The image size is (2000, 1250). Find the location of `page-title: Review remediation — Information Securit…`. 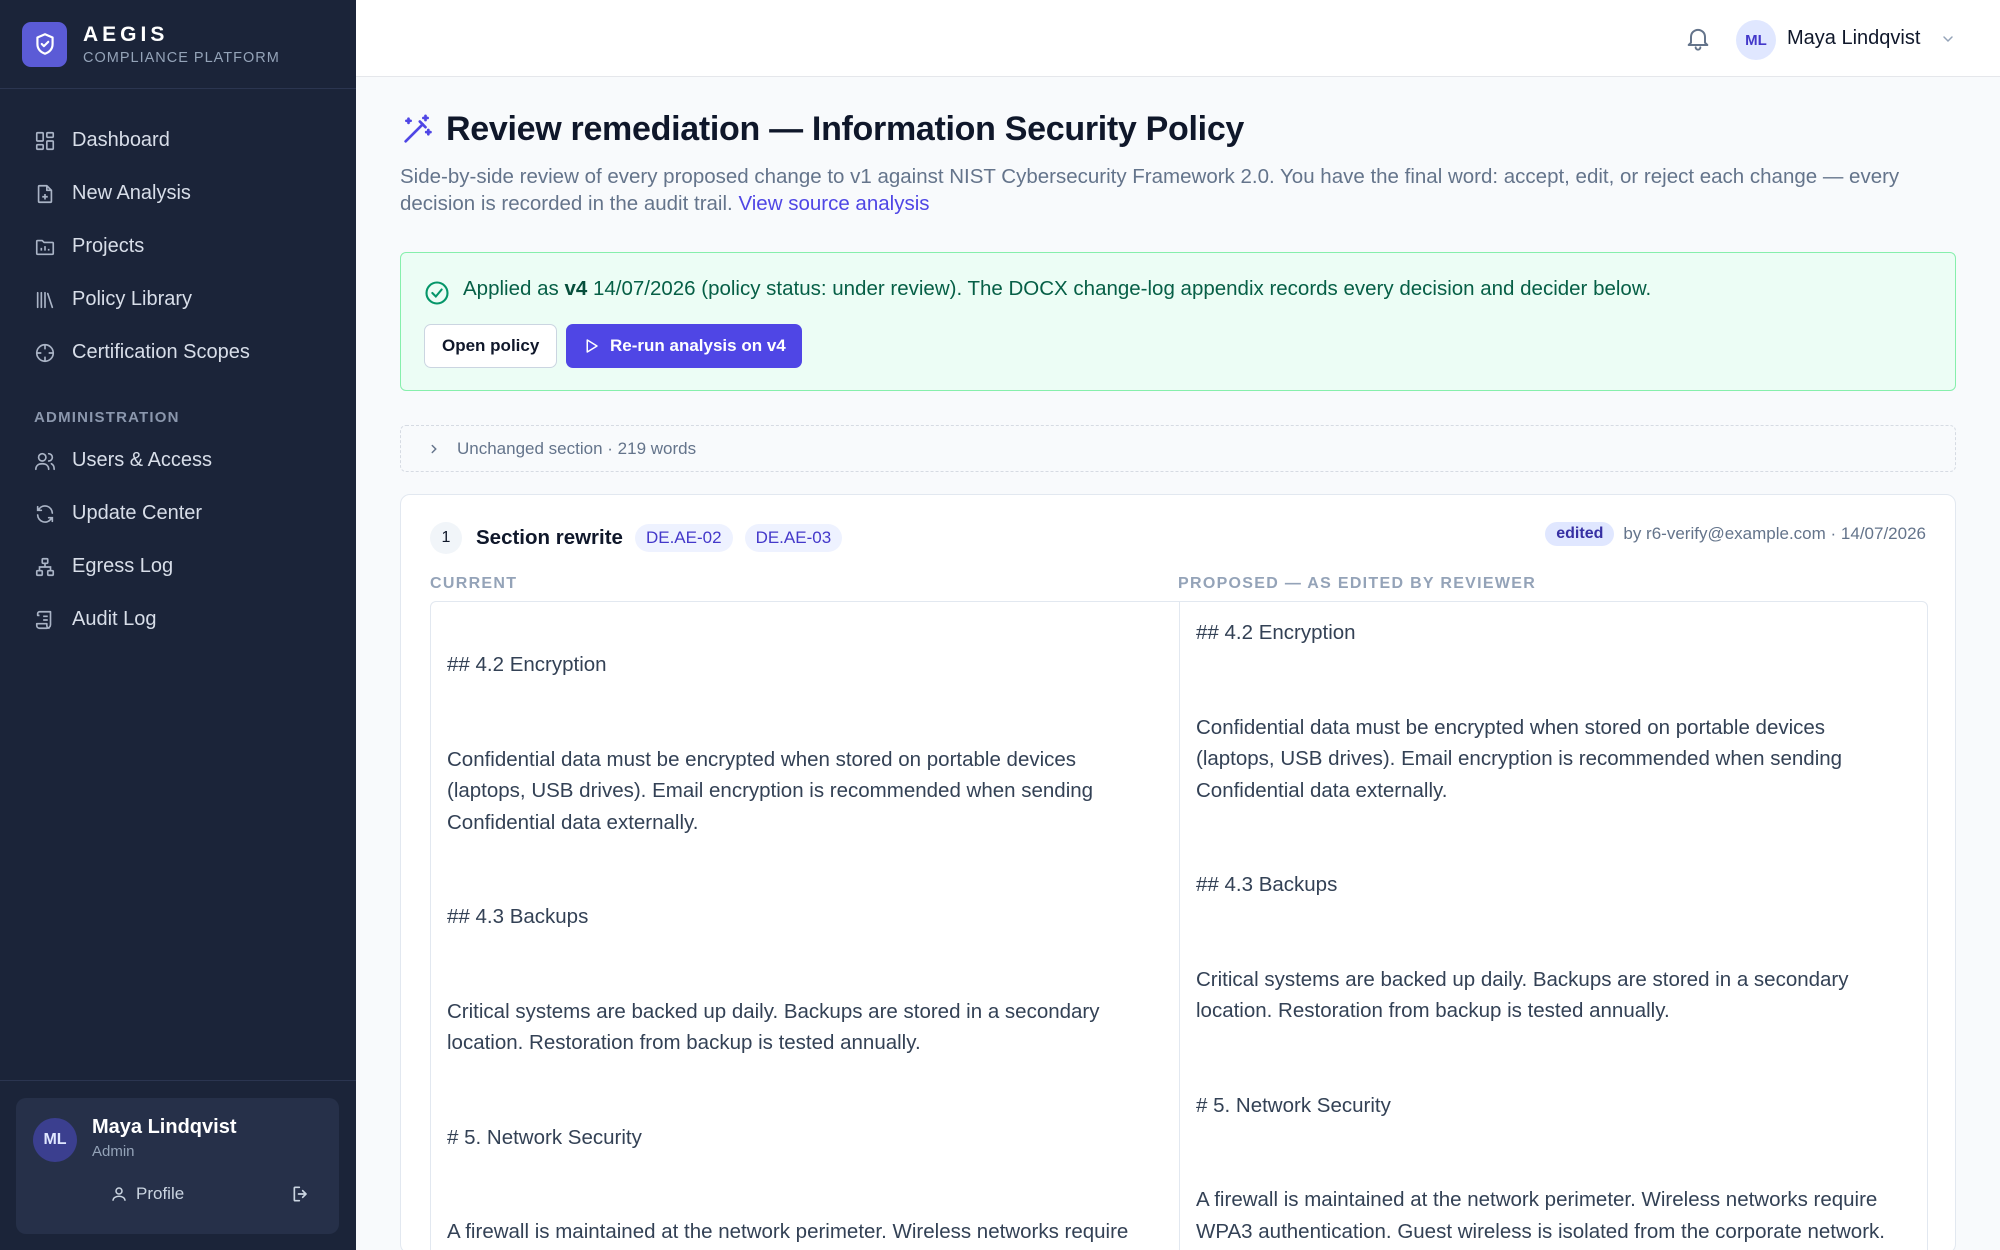

page-title: Review remediation — Information Securit… is located at coordinates (845, 129).